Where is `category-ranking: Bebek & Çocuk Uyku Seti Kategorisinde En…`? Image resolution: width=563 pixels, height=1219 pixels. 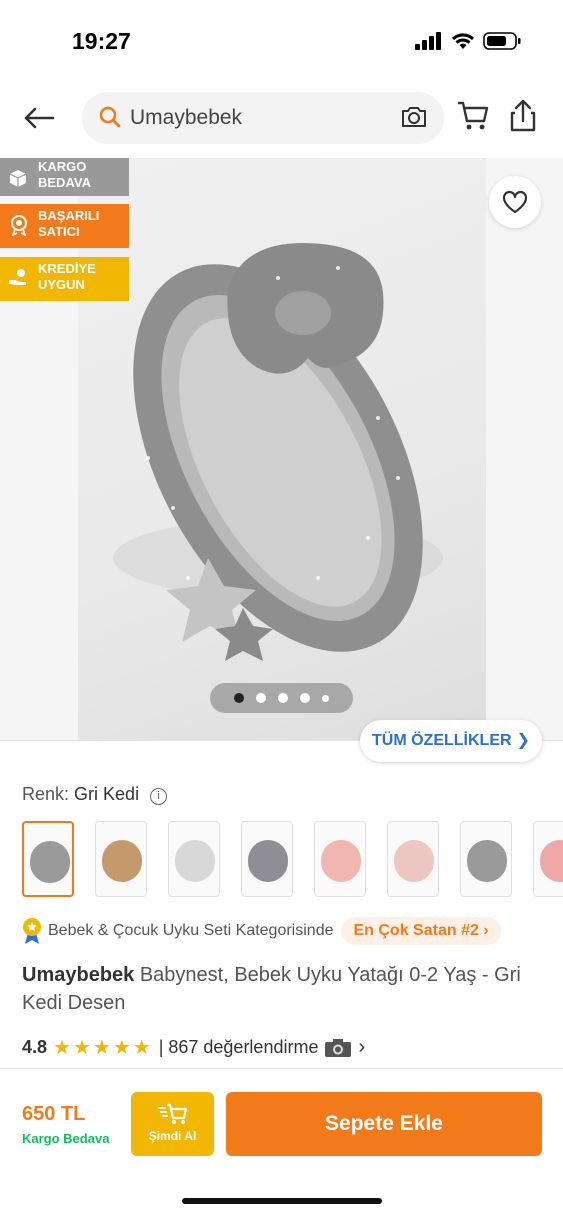 category-ranking: Bebek & Çocuk Uyku Seti Kategorisinde En… is located at coordinates (261, 931).